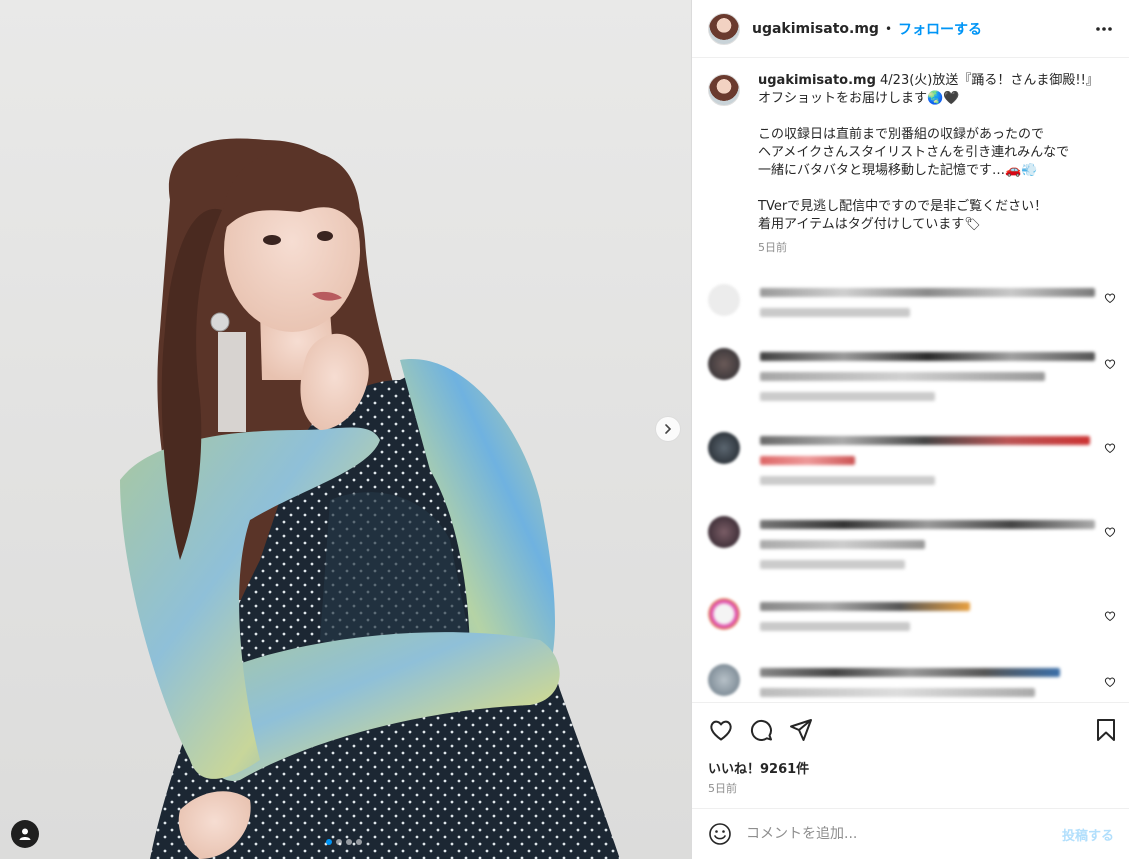 The height and width of the screenshot is (859, 1129). Describe the element at coordinates (722, 788) in the screenshot. I see `post-timestamp: 5日前` at that location.